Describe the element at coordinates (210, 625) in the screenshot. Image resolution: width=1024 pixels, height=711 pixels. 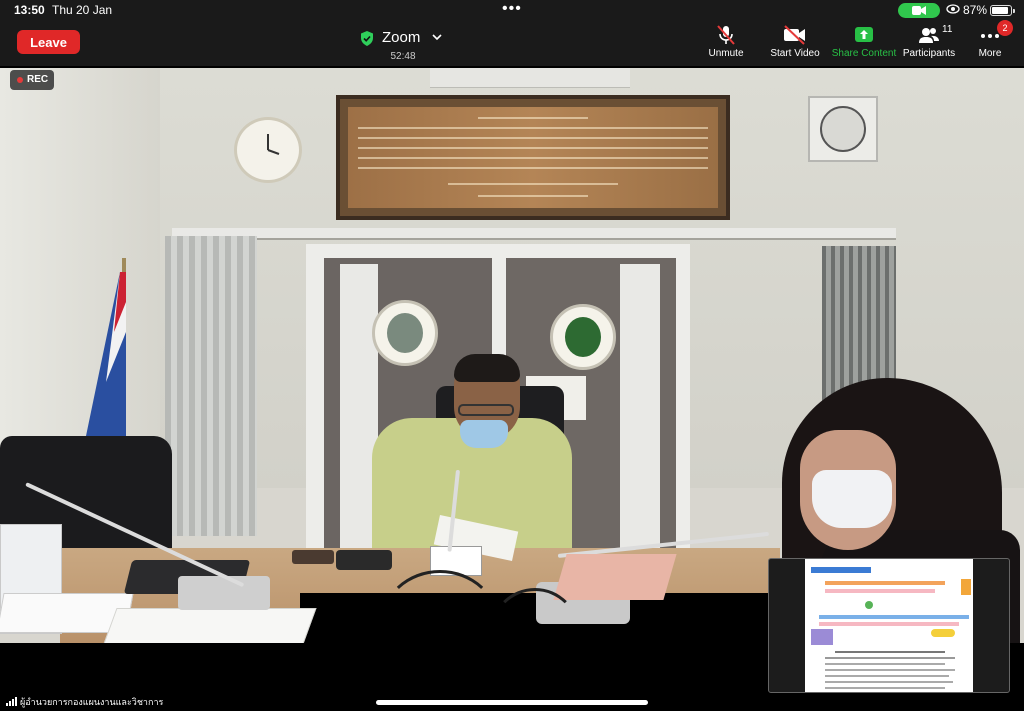
I see `video-scene-papers` at that location.